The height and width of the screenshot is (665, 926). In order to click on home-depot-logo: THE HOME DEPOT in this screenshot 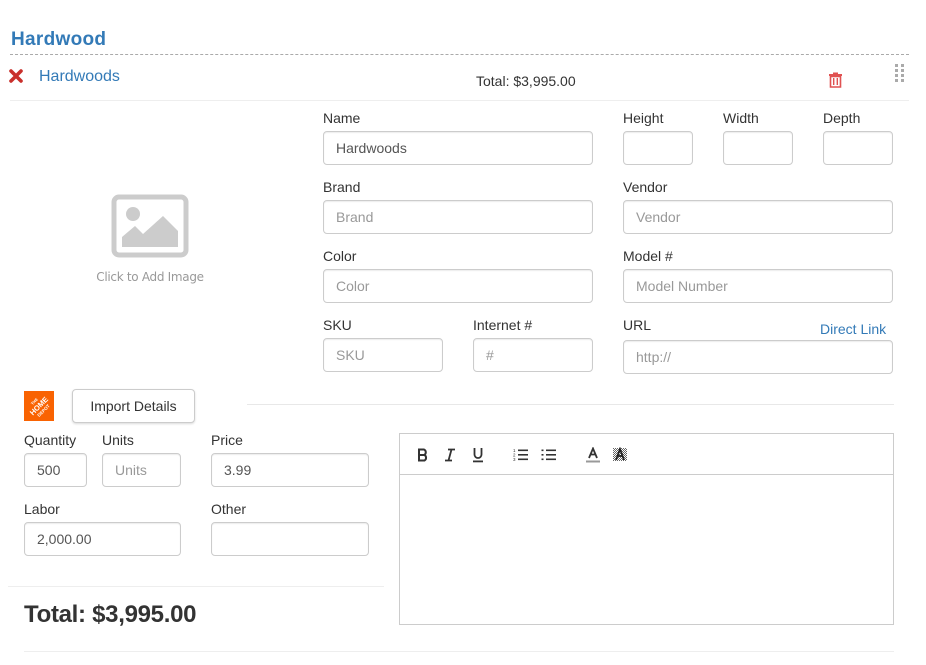, I will do `click(39, 406)`.